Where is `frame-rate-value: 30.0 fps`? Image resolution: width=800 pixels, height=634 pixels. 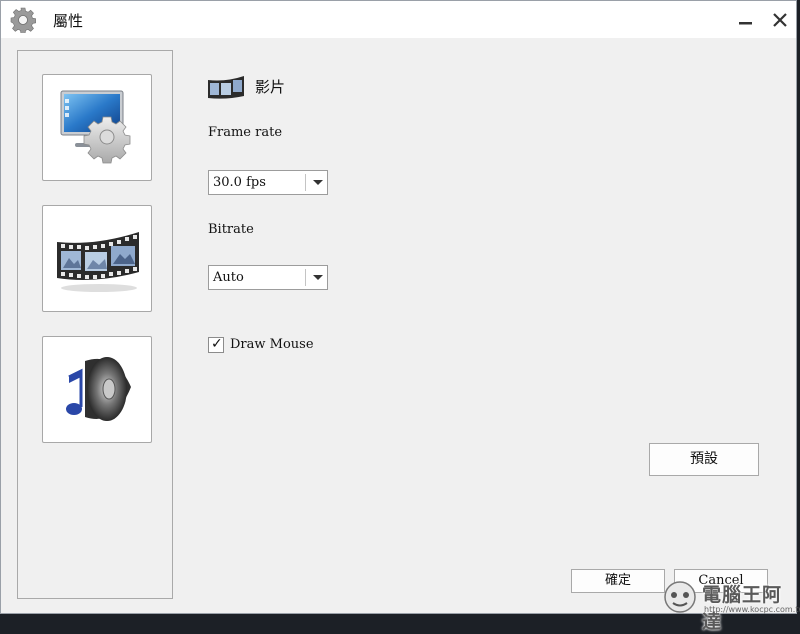 frame-rate-value: 30.0 fps is located at coordinates (239, 182).